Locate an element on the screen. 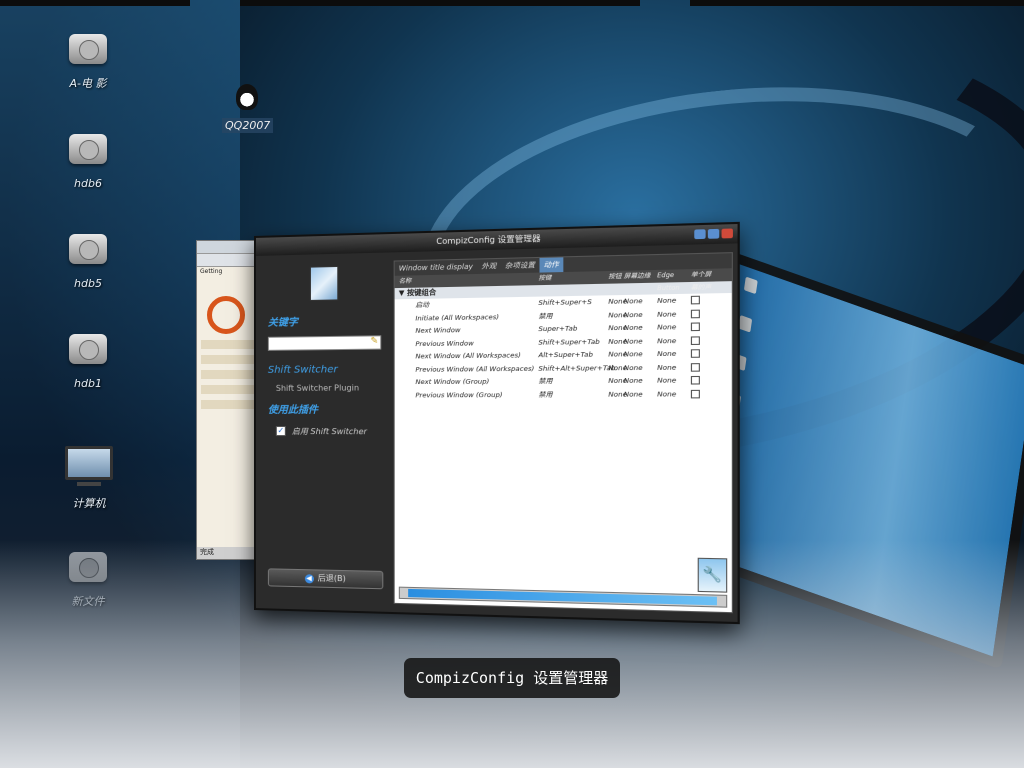  plugin-name: Shift Switcher is located at coordinates (324, 370).